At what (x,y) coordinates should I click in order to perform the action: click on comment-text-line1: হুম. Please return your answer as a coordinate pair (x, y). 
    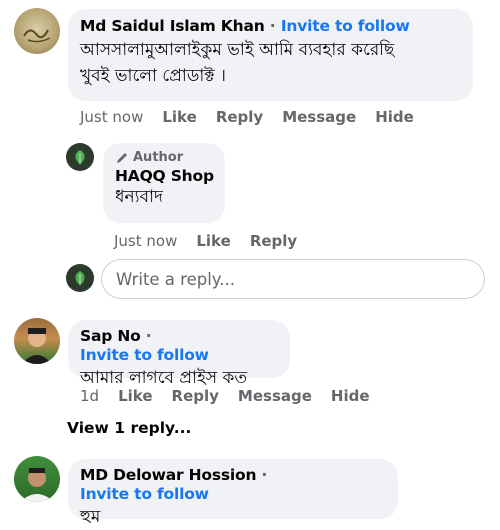
    Looking at the image, I should click on (90, 517).